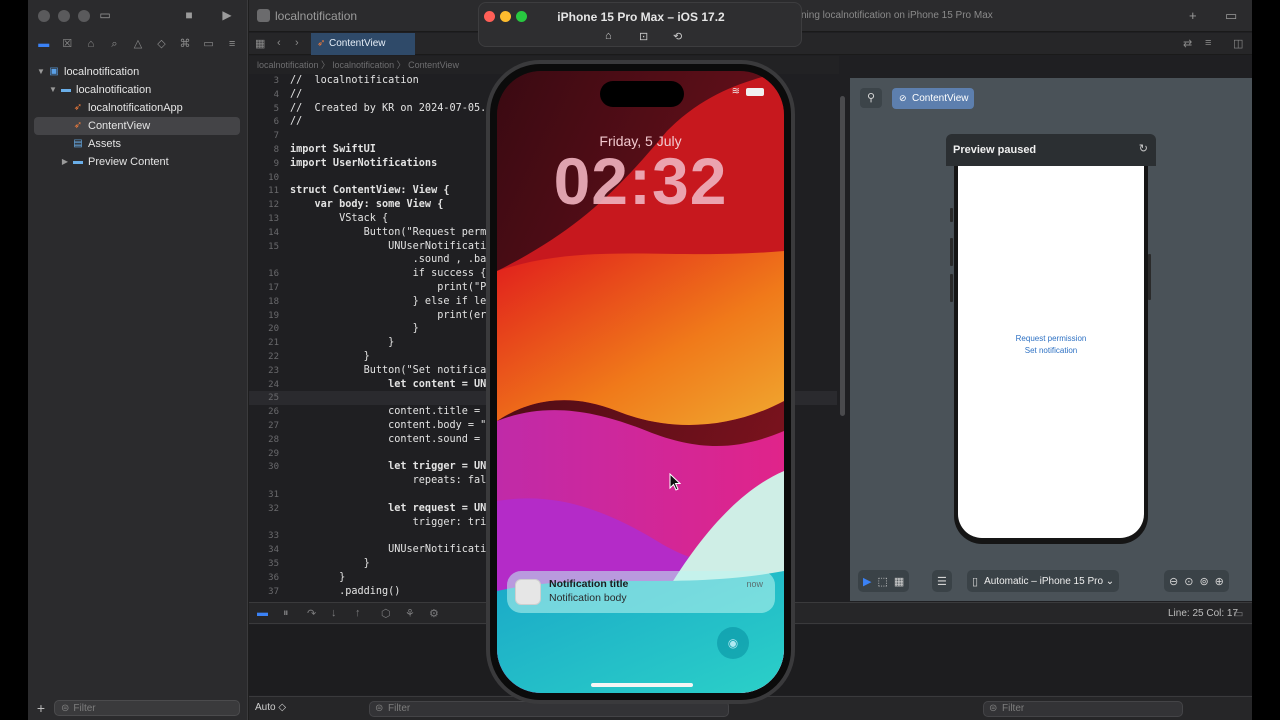  I want to click on screenshot-icon: ⊡, so click(643, 36).